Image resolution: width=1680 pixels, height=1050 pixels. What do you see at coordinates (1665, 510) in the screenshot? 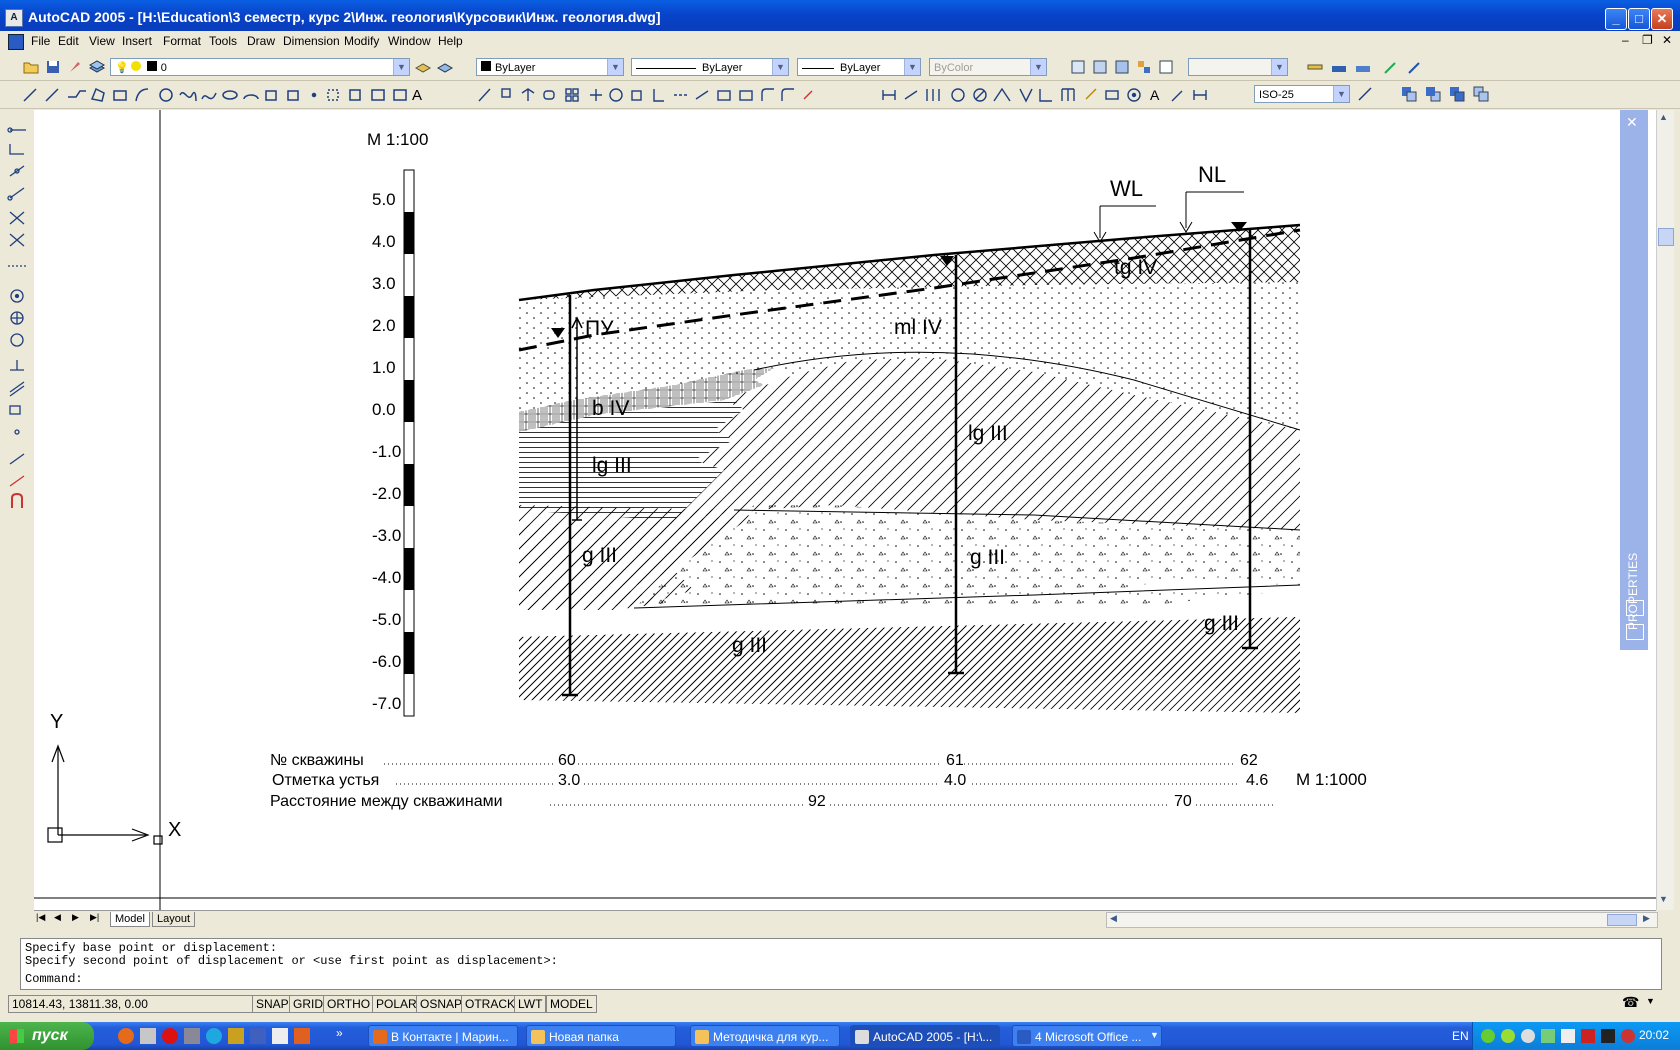
I see `vertical-scrollbar: ▲ ▼` at bounding box center [1665, 510].